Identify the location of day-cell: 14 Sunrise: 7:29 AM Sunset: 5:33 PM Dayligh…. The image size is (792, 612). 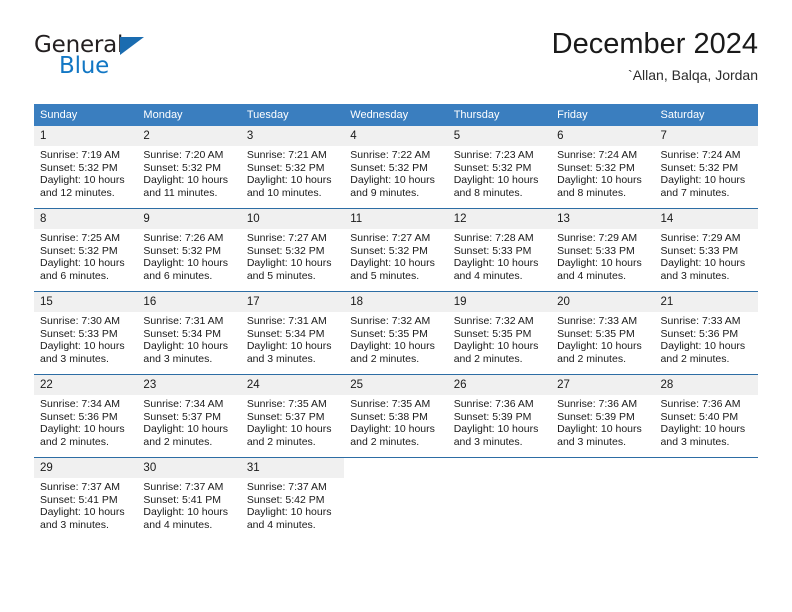
(706, 250).